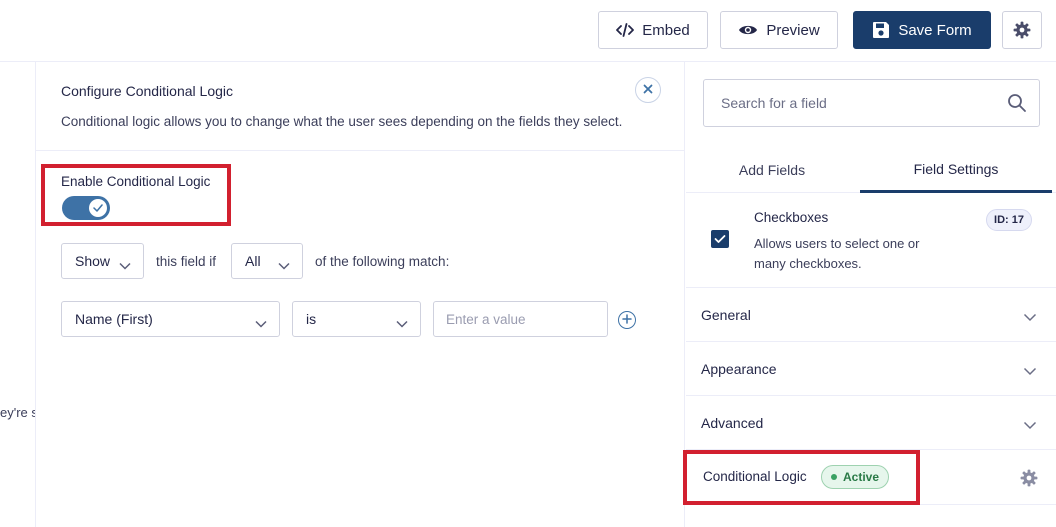 The image size is (1056, 527). Describe the element at coordinates (625, 30) in the screenshot. I see `code-icon` at that location.